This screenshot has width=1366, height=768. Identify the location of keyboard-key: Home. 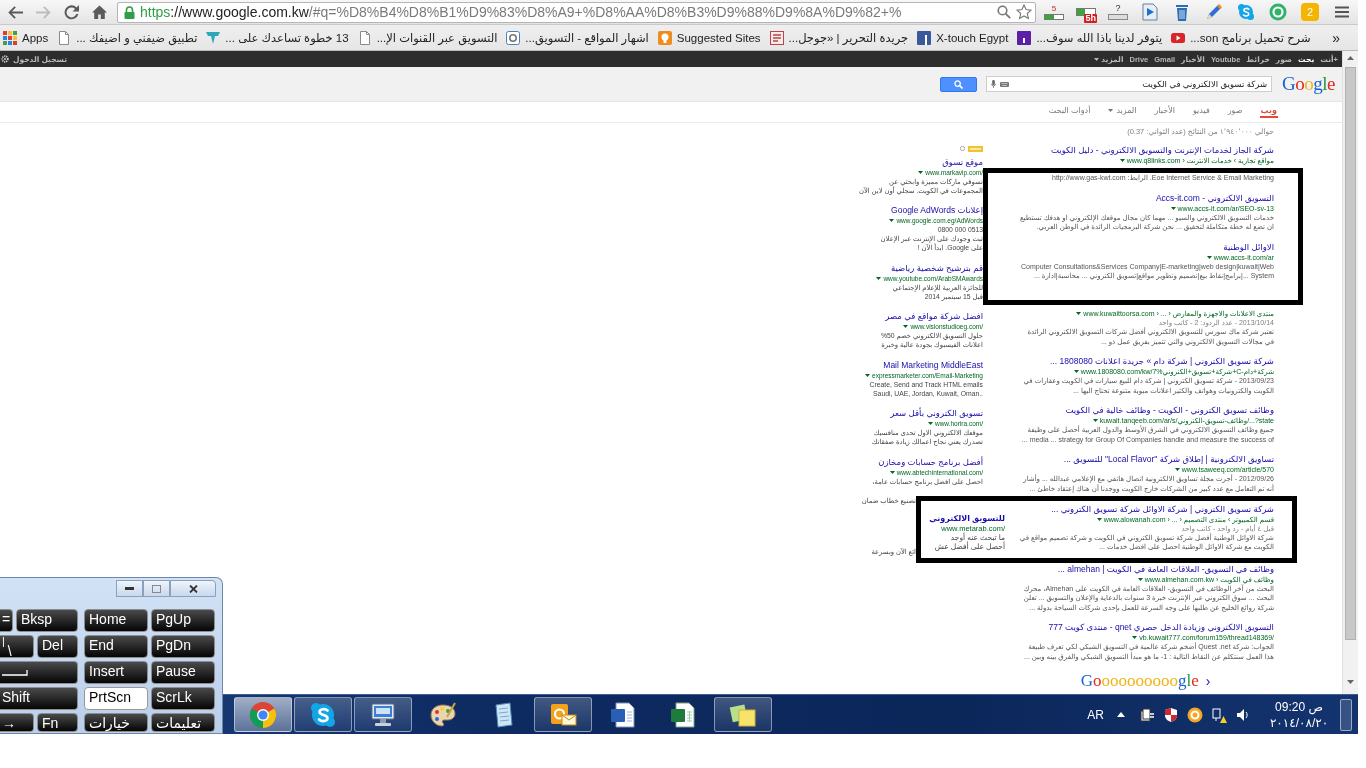
(116, 620).